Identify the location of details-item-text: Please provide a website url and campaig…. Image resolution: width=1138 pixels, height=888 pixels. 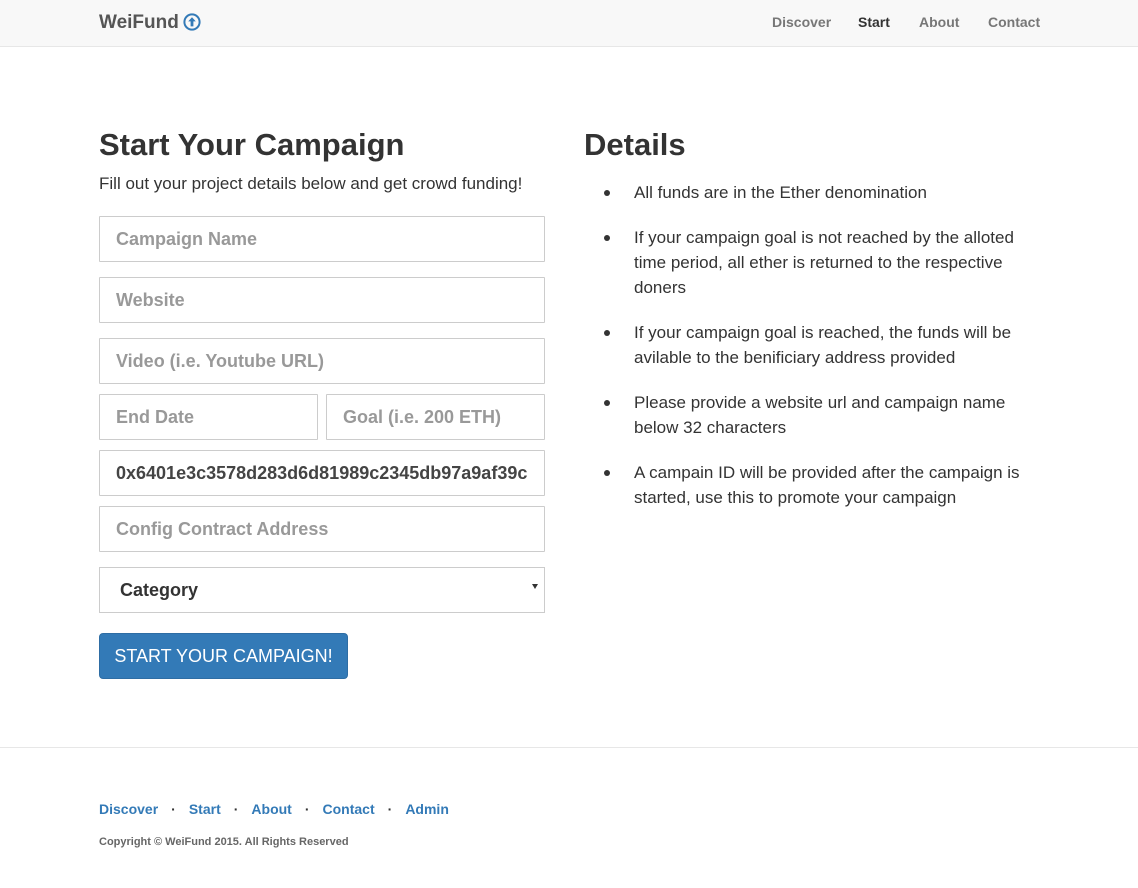
(820, 415).